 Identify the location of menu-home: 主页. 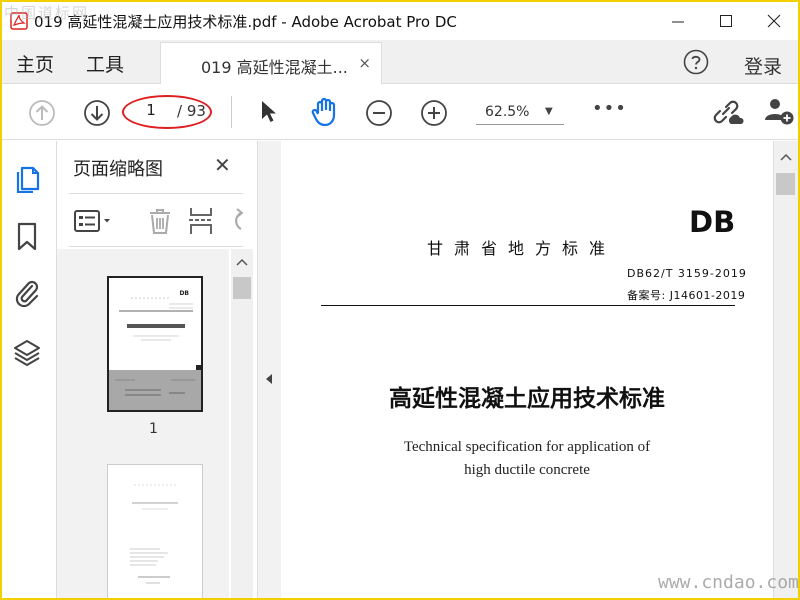
(35, 63).